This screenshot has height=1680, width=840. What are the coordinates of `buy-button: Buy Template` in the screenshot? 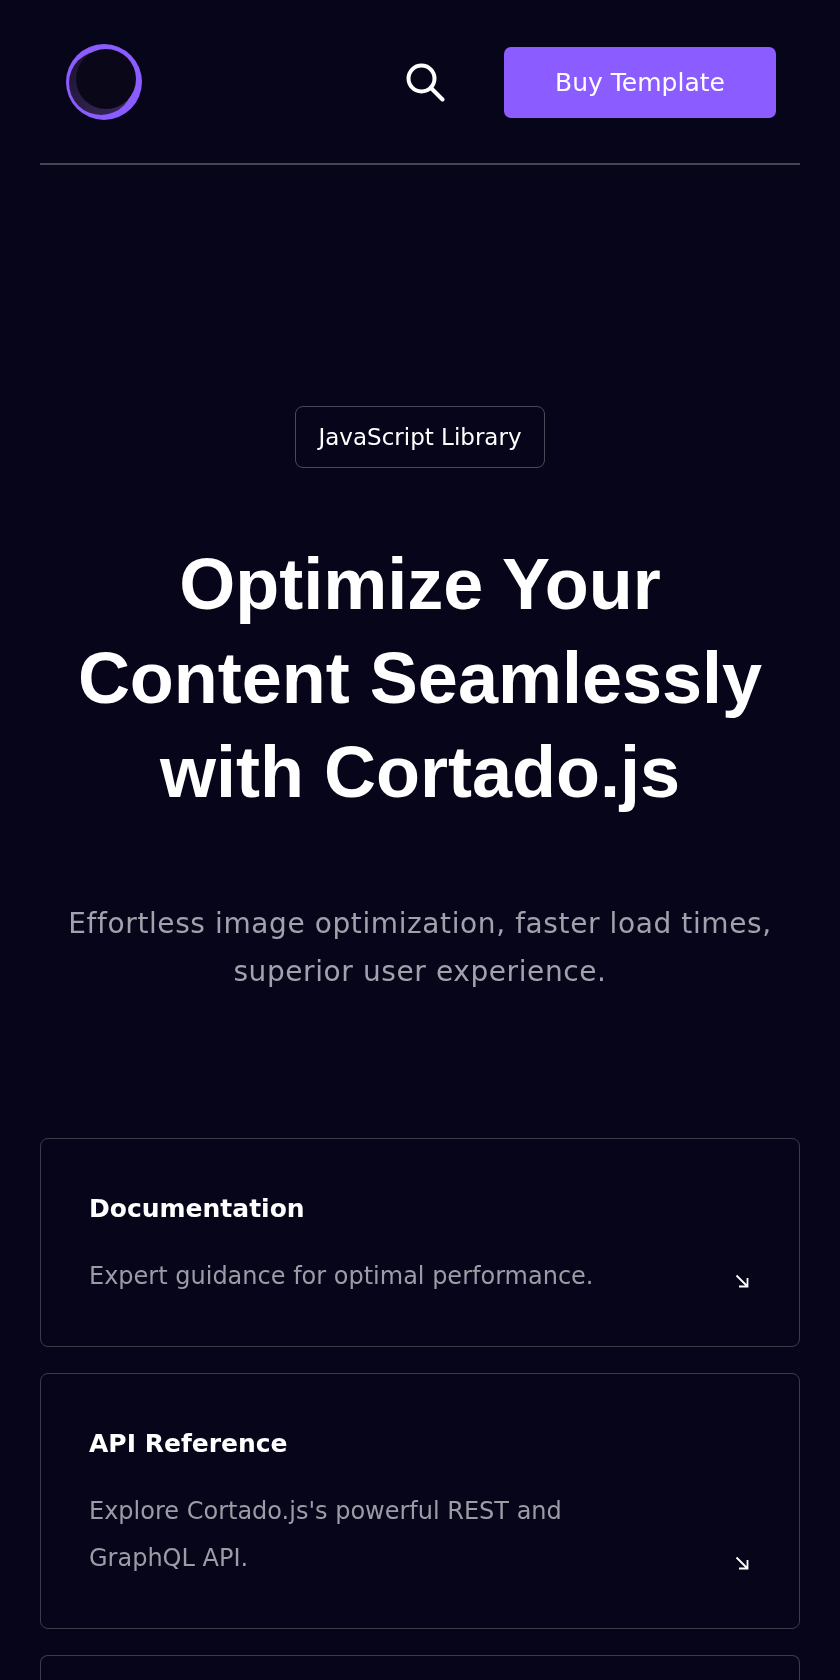 It's located at (640, 82).